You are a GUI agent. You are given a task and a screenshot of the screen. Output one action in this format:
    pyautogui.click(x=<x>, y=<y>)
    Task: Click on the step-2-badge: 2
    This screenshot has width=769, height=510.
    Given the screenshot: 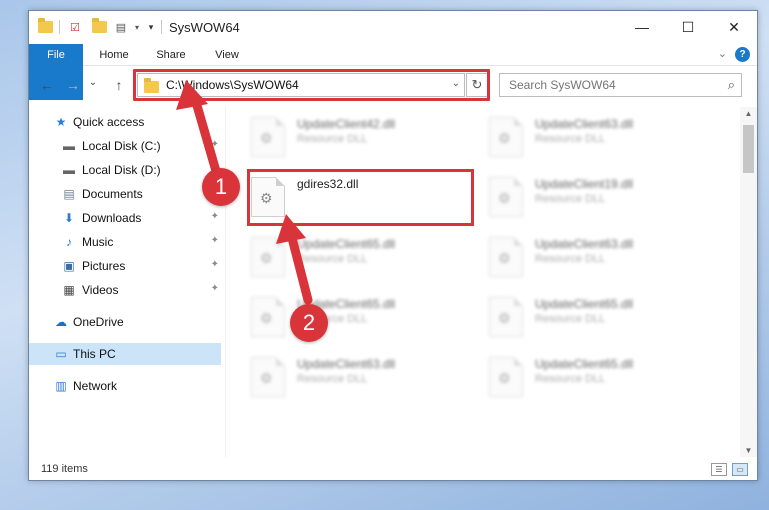 What is the action you would take?
    pyautogui.click(x=309, y=323)
    